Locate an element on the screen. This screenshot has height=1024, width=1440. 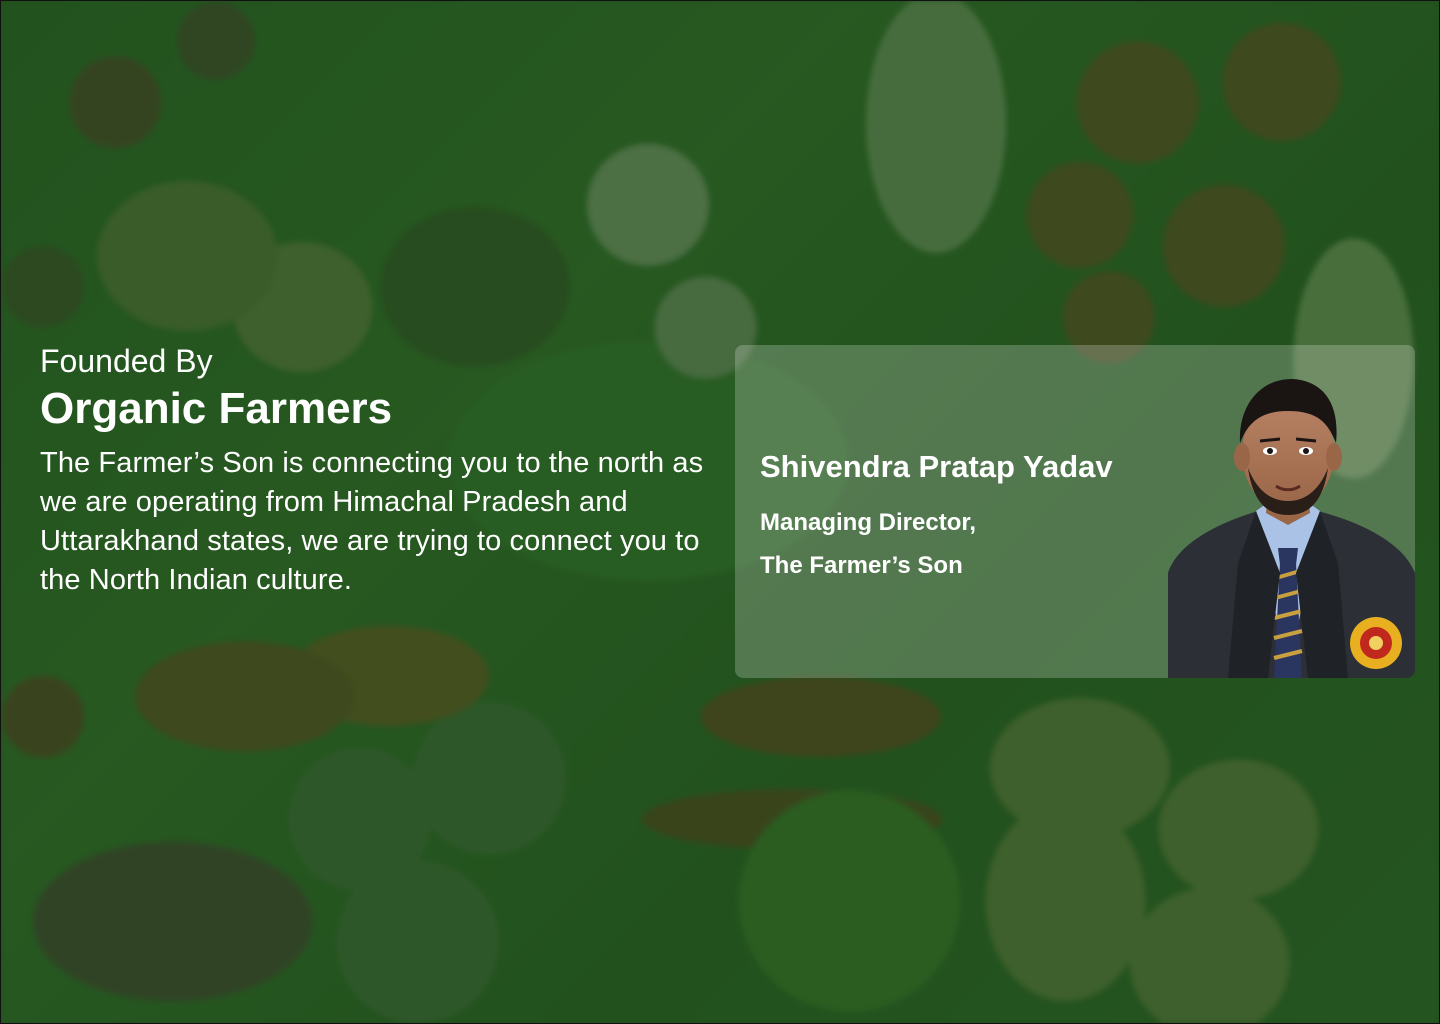
founder-title: Managing Director, is located at coordinates (868, 522).